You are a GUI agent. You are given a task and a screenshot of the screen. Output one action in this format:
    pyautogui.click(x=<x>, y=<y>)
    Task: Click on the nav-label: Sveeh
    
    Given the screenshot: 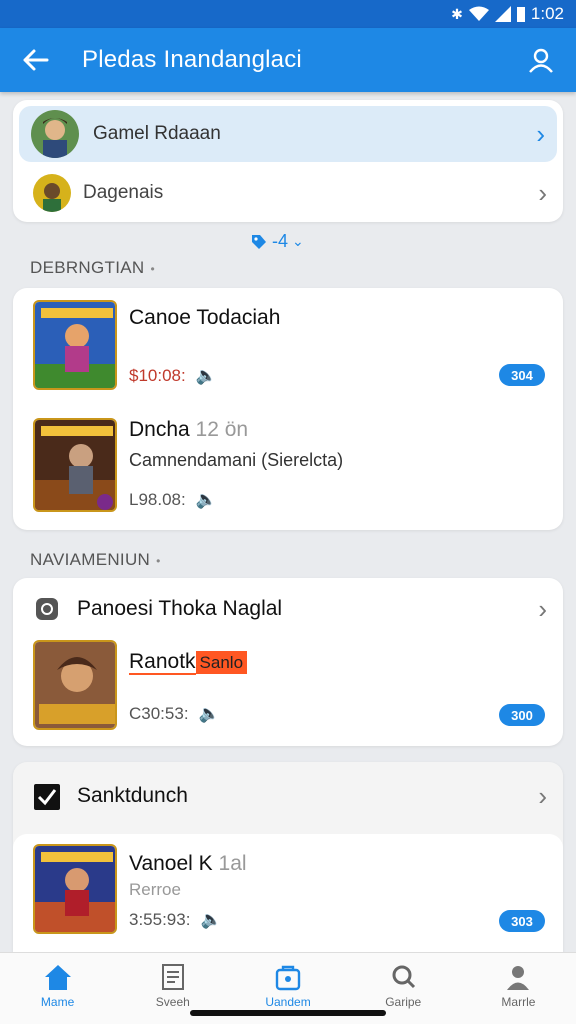 What is the action you would take?
    pyautogui.click(x=172, y=1002)
    